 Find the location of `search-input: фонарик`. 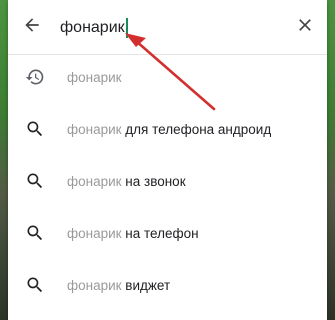

search-input: фонарик is located at coordinates (94, 28).